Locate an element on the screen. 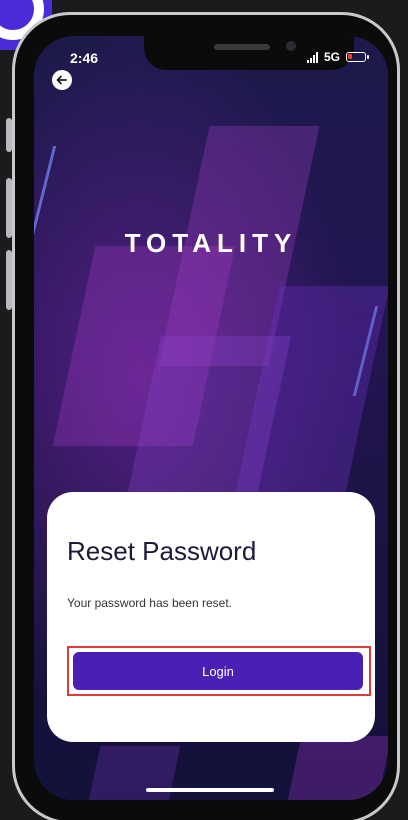 The height and width of the screenshot is (820, 408). side-button-volume-down is located at coordinates (9, 280).